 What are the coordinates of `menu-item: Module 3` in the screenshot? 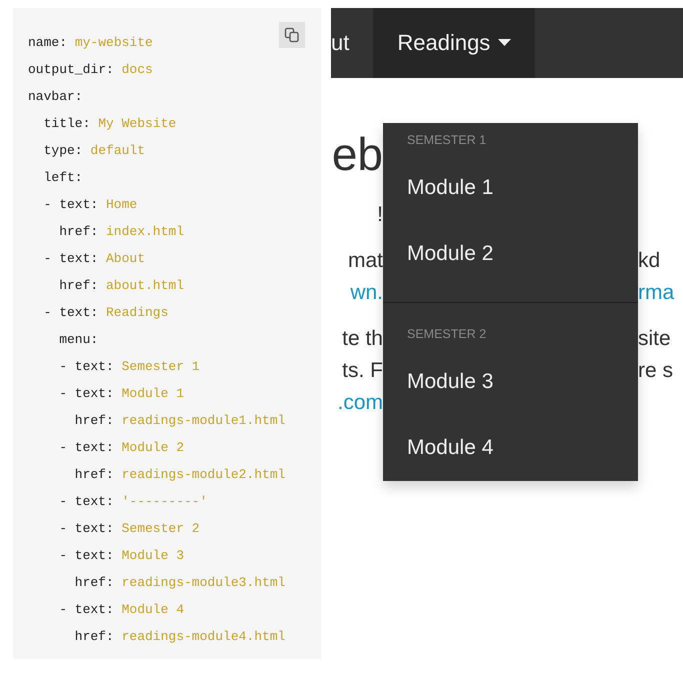 It's located at (510, 382).